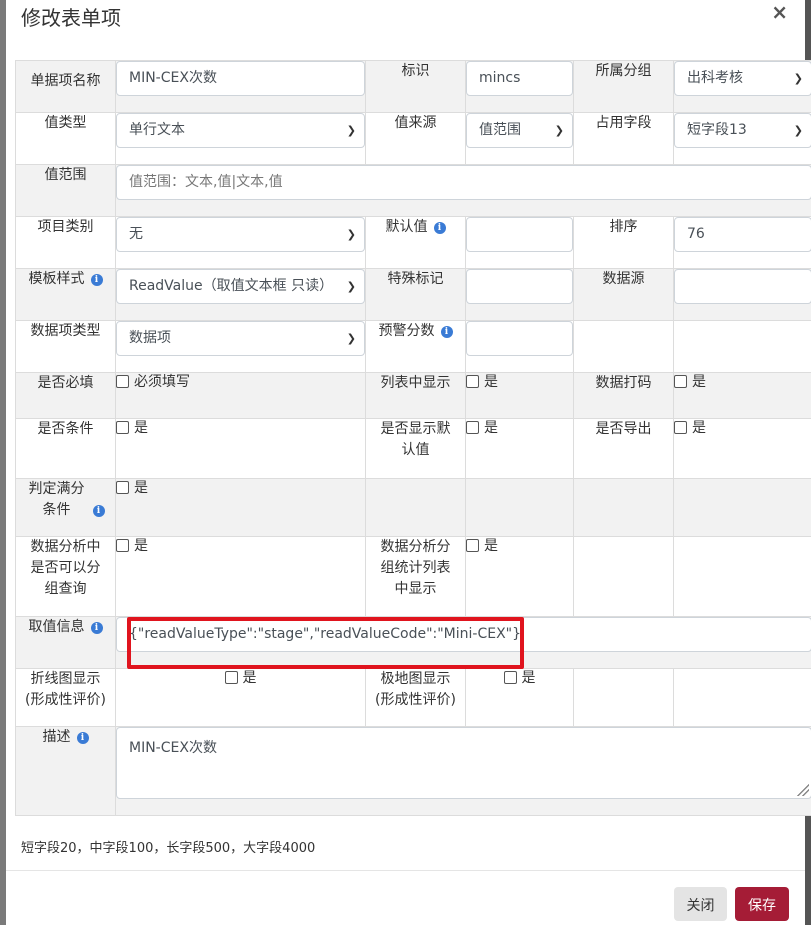  I want to click on close-icon: ×, so click(779, 12).